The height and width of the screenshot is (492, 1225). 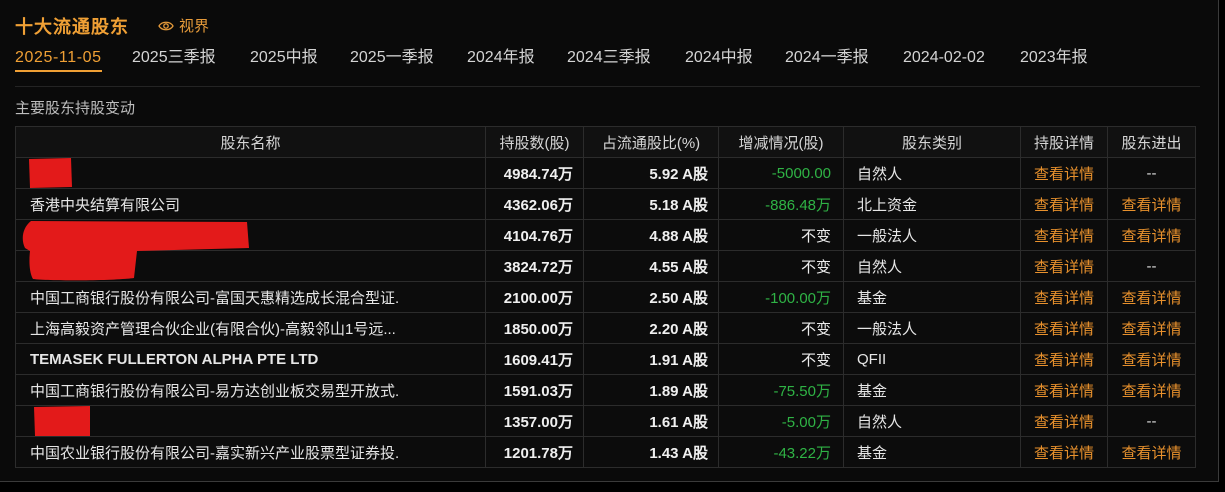 I want to click on change-cell: -75.50万, so click(x=781, y=390).